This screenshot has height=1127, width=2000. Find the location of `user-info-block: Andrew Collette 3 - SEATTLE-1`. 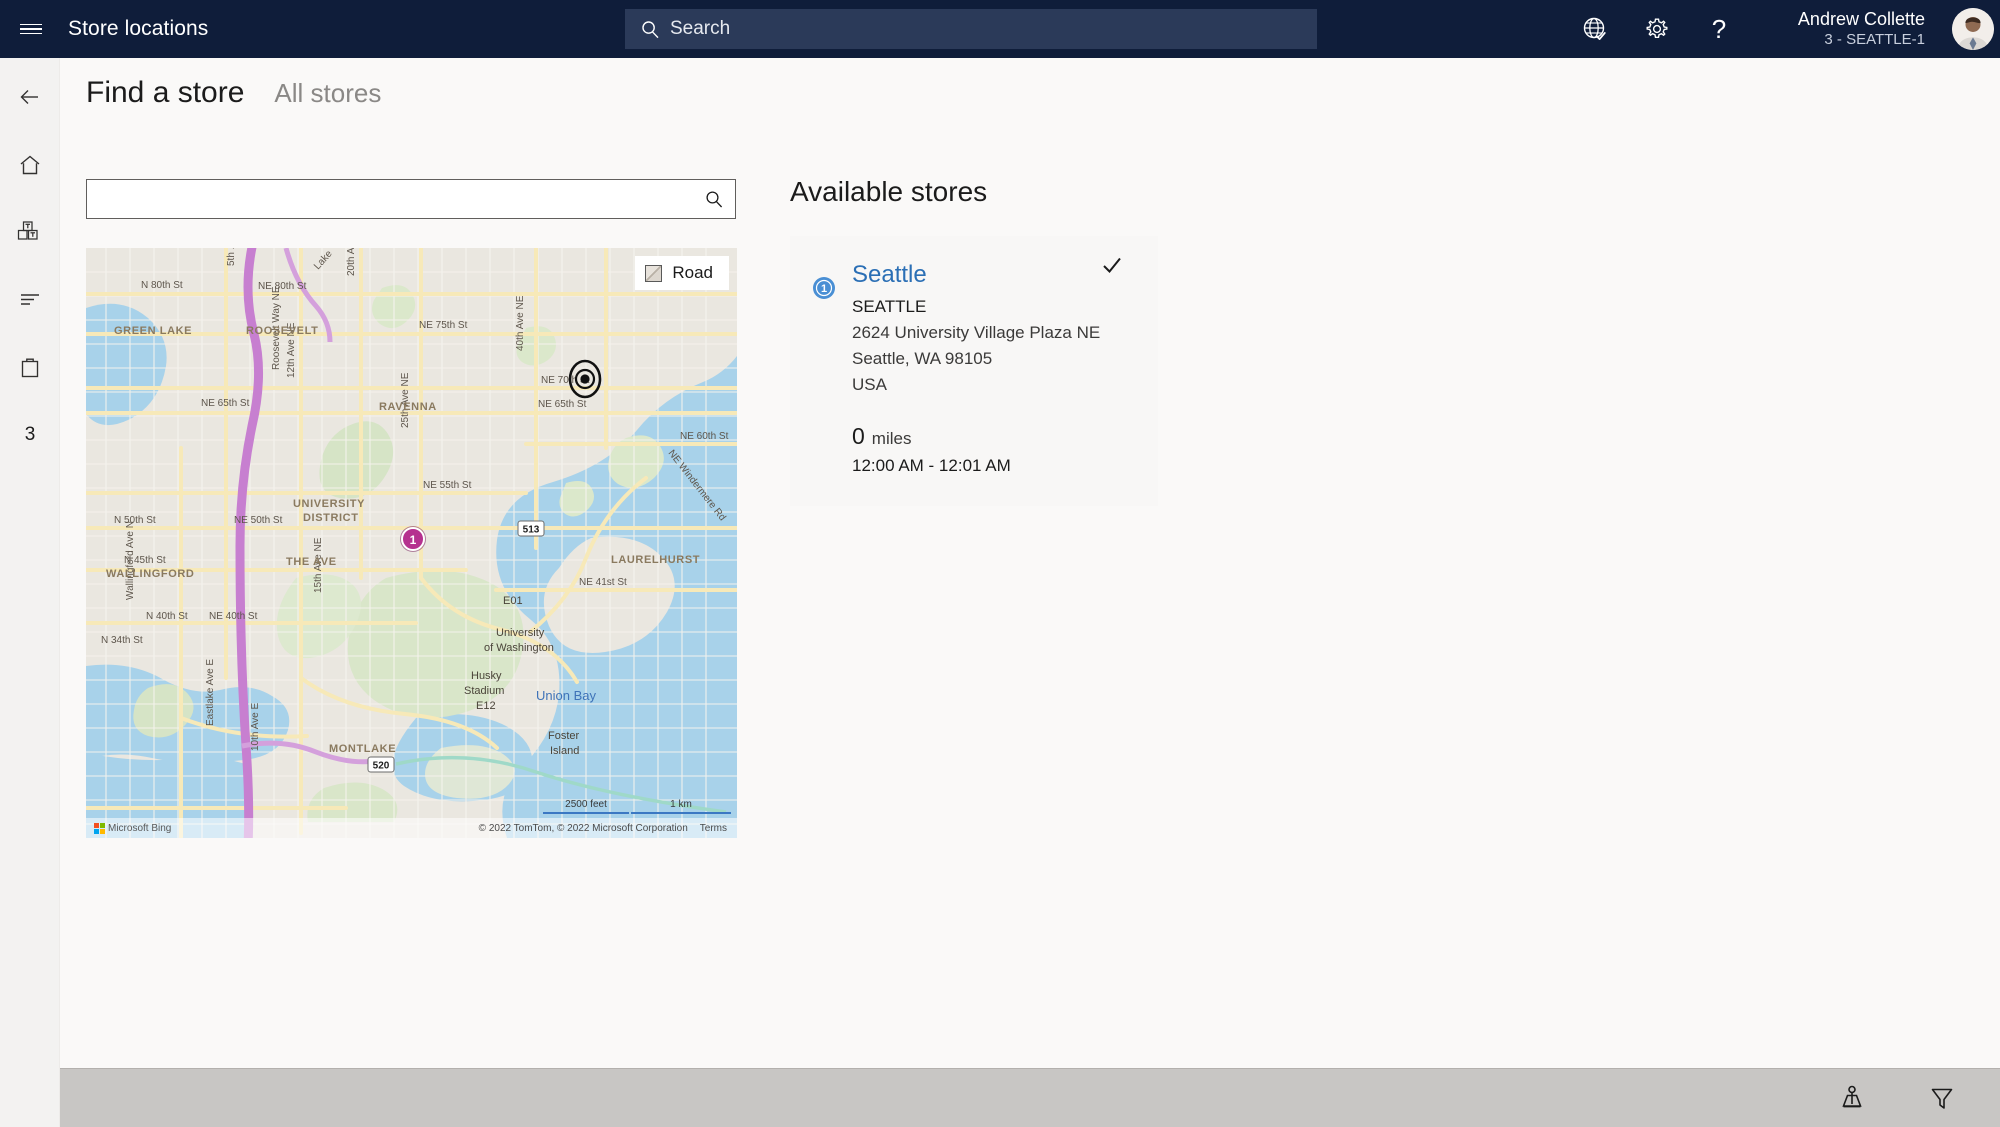

user-info-block: Andrew Collette 3 - SEATTLE-1 is located at coordinates (1840, 29).